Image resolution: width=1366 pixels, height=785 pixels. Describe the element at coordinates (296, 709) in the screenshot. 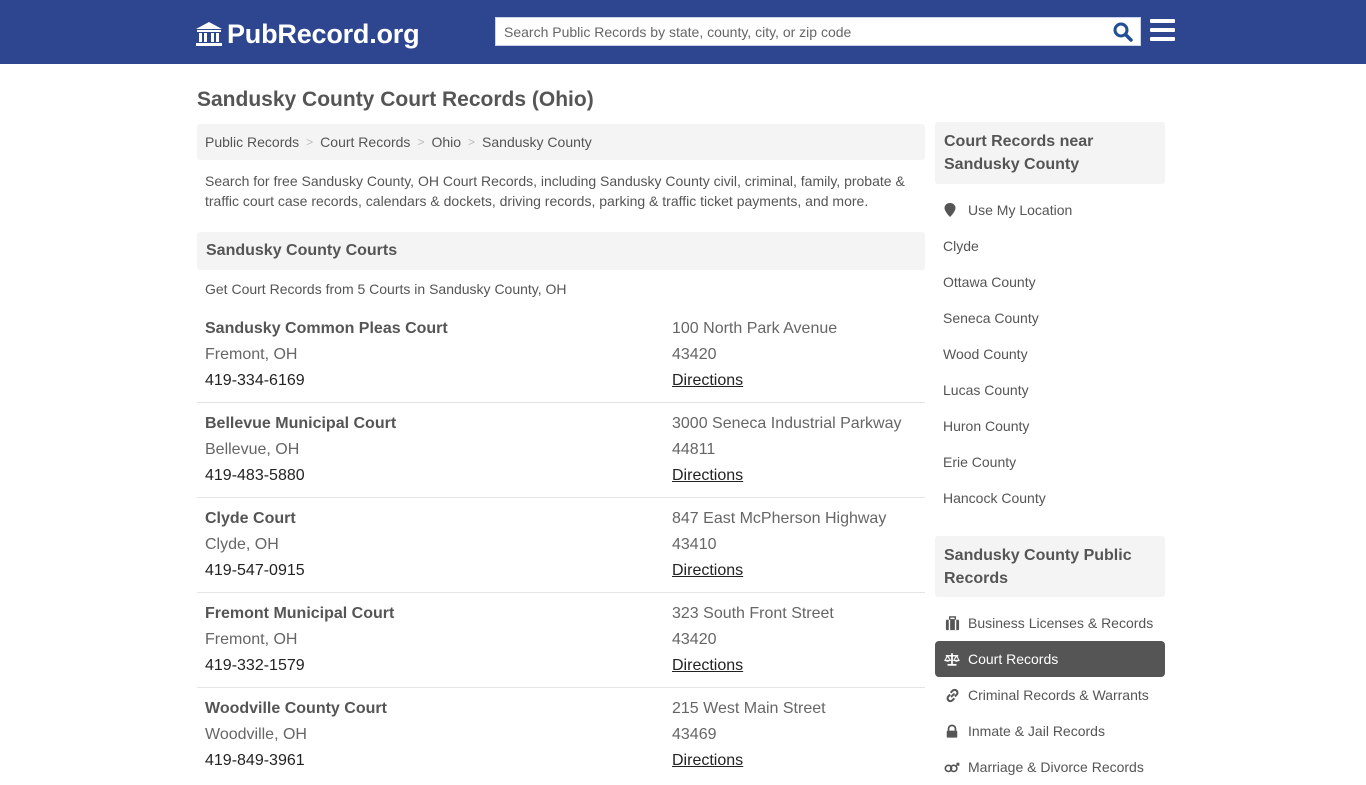

I see `court-name: Woodville County Court` at that location.